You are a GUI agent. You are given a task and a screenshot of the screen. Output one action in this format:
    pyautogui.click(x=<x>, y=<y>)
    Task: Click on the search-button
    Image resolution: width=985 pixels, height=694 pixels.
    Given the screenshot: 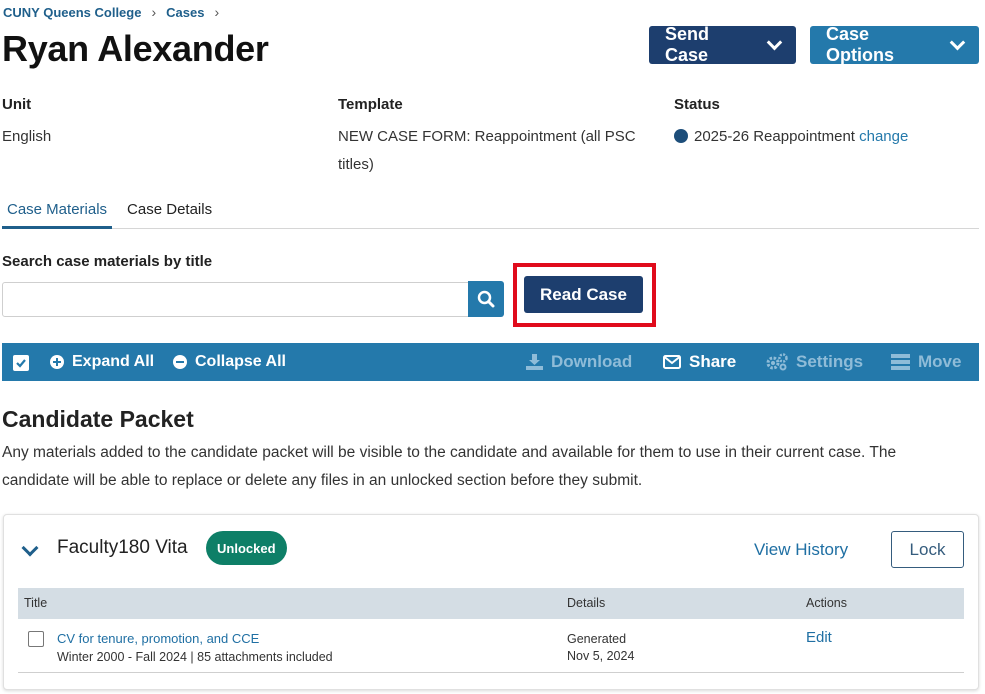 What is the action you would take?
    pyautogui.click(x=486, y=299)
    